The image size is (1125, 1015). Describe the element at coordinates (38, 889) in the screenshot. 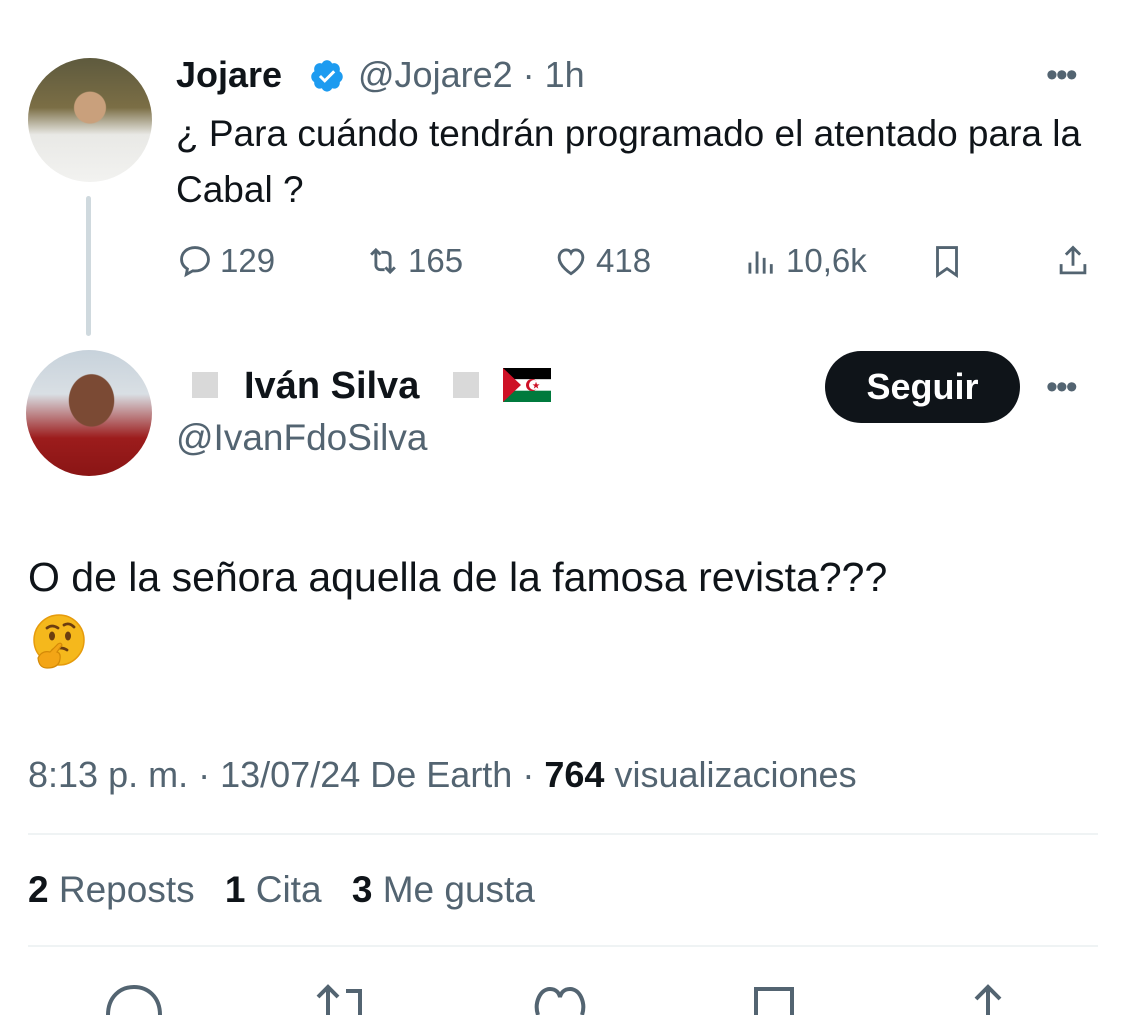

I see `reposts-count: 2` at that location.